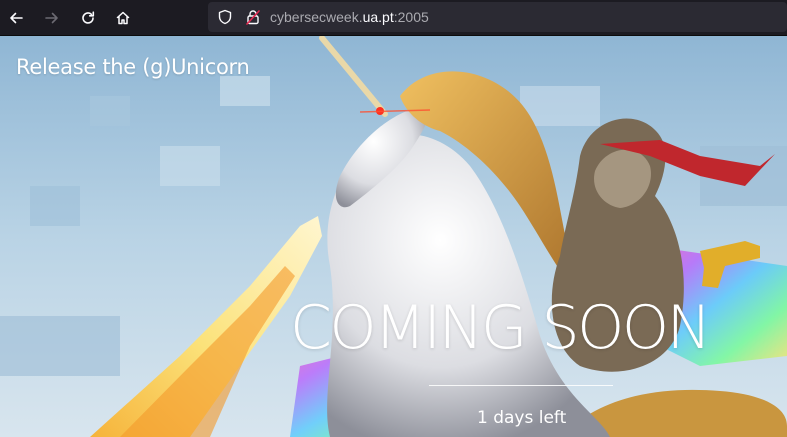 This screenshot has height=437, width=787. What do you see at coordinates (133, 67) in the screenshot?
I see `site-brand-title: Release the (g)Unicorn` at bounding box center [133, 67].